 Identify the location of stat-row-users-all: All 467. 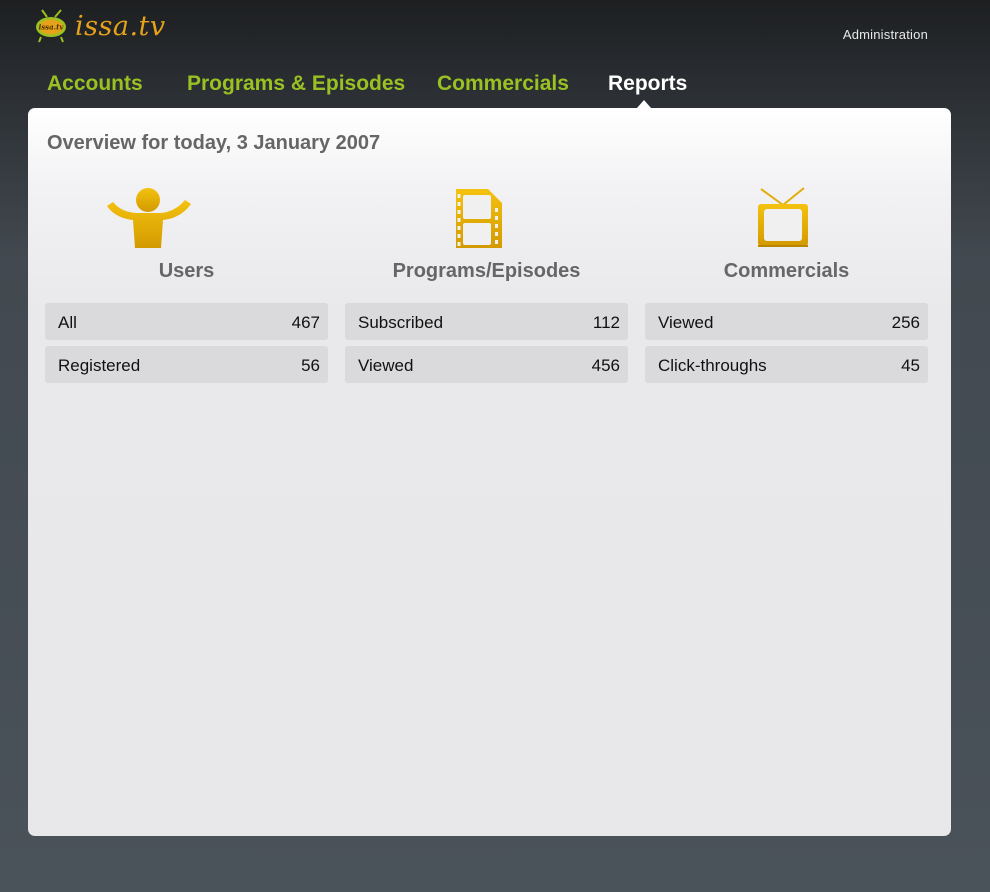
(186, 321).